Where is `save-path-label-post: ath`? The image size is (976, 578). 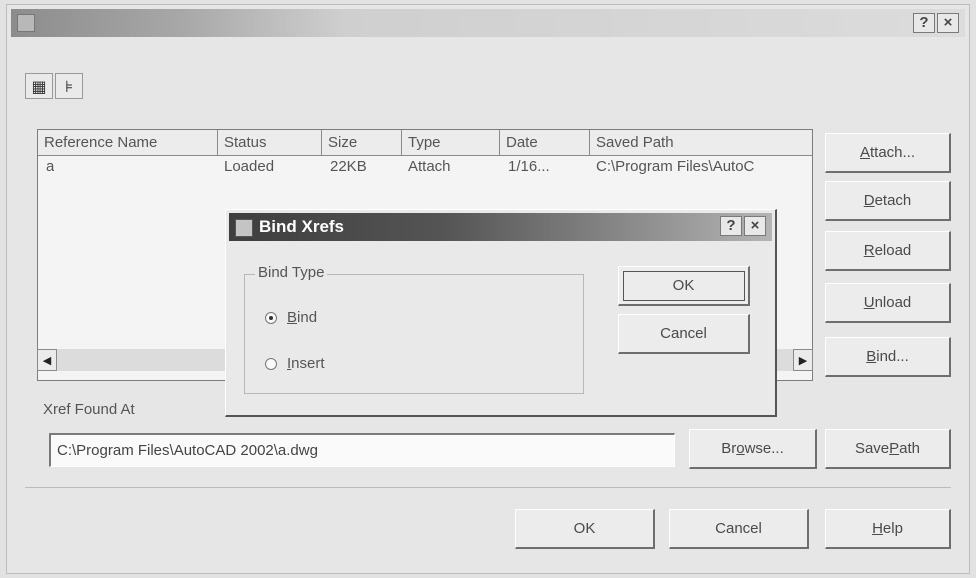
save-path-label-post: ath is located at coordinates (910, 448).